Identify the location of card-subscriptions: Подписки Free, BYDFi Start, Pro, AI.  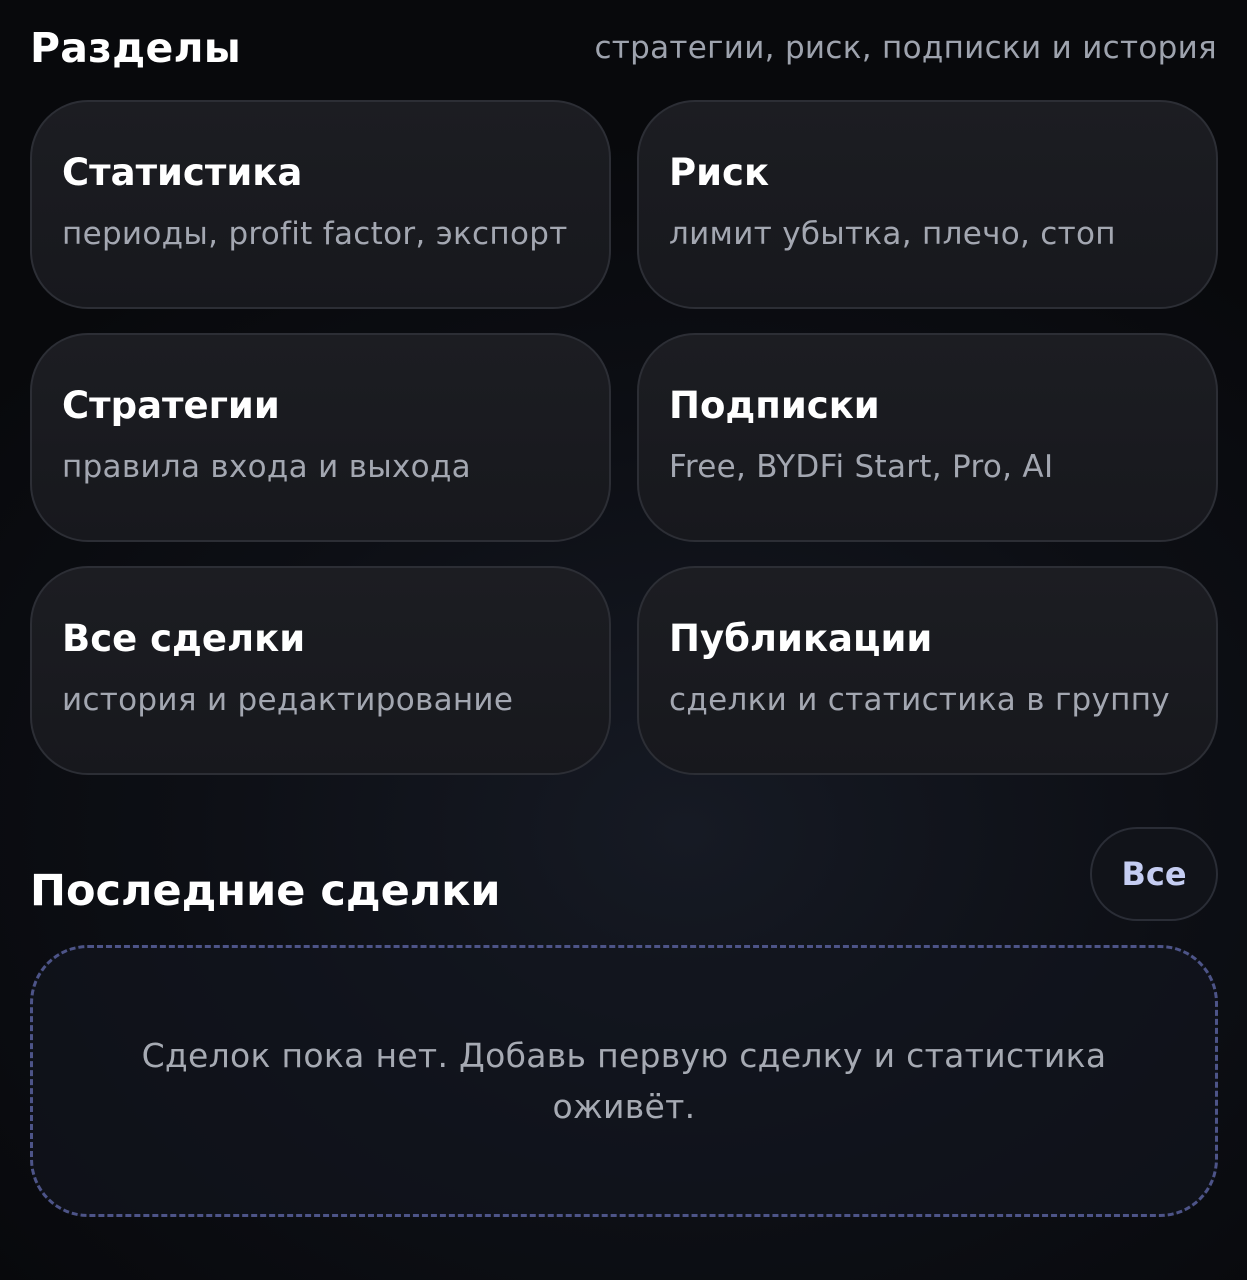
(927, 437).